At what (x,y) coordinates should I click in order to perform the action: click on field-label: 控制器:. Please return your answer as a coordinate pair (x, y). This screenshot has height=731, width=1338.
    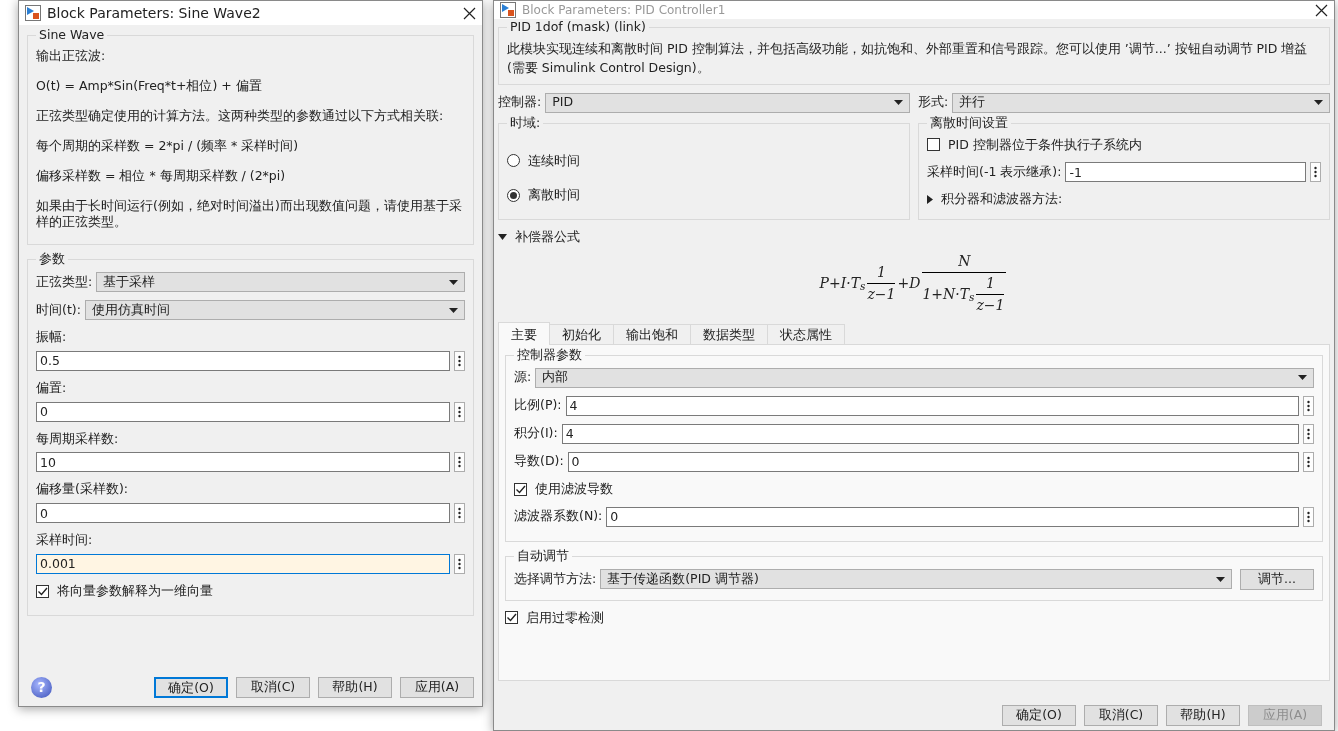
    Looking at the image, I should click on (520, 102).